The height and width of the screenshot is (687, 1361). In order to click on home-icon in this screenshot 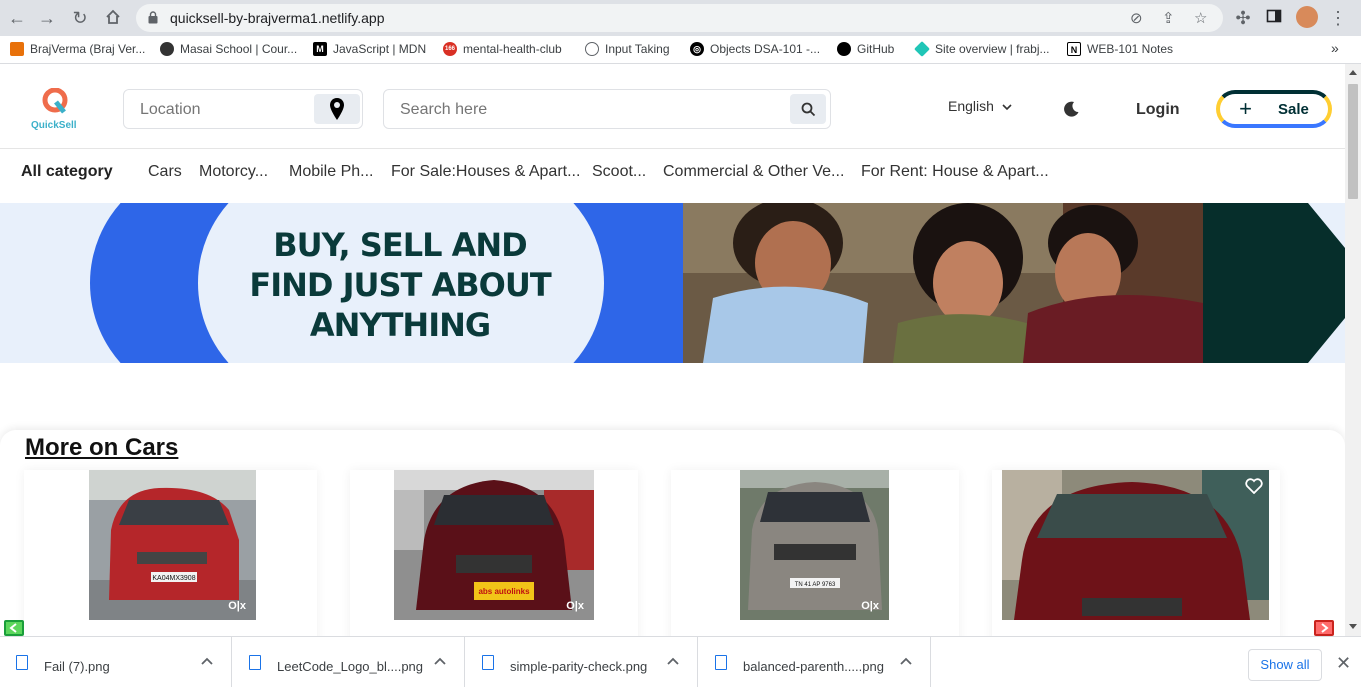, I will do `click(113, 18)`.